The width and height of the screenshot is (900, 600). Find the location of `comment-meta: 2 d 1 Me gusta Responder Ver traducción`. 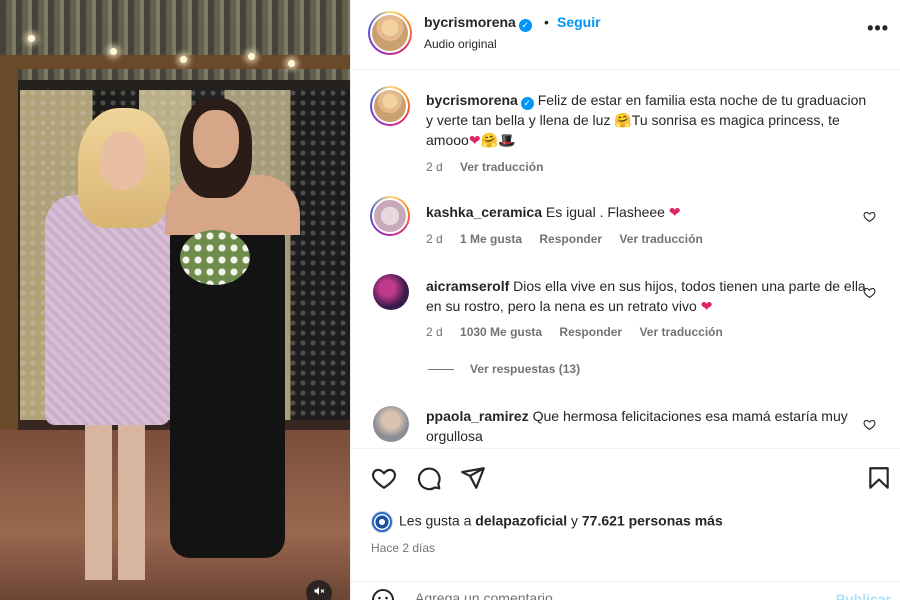

comment-meta: 2 d 1 Me gusta Responder Ver traducción is located at coordinates (571, 239).